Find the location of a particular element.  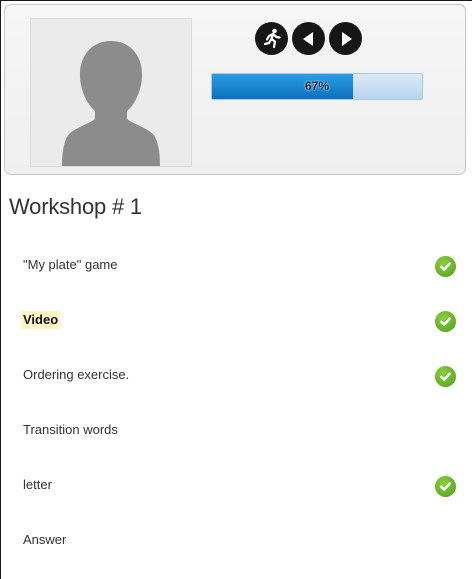

progress-bar: 67% is located at coordinates (317, 86).